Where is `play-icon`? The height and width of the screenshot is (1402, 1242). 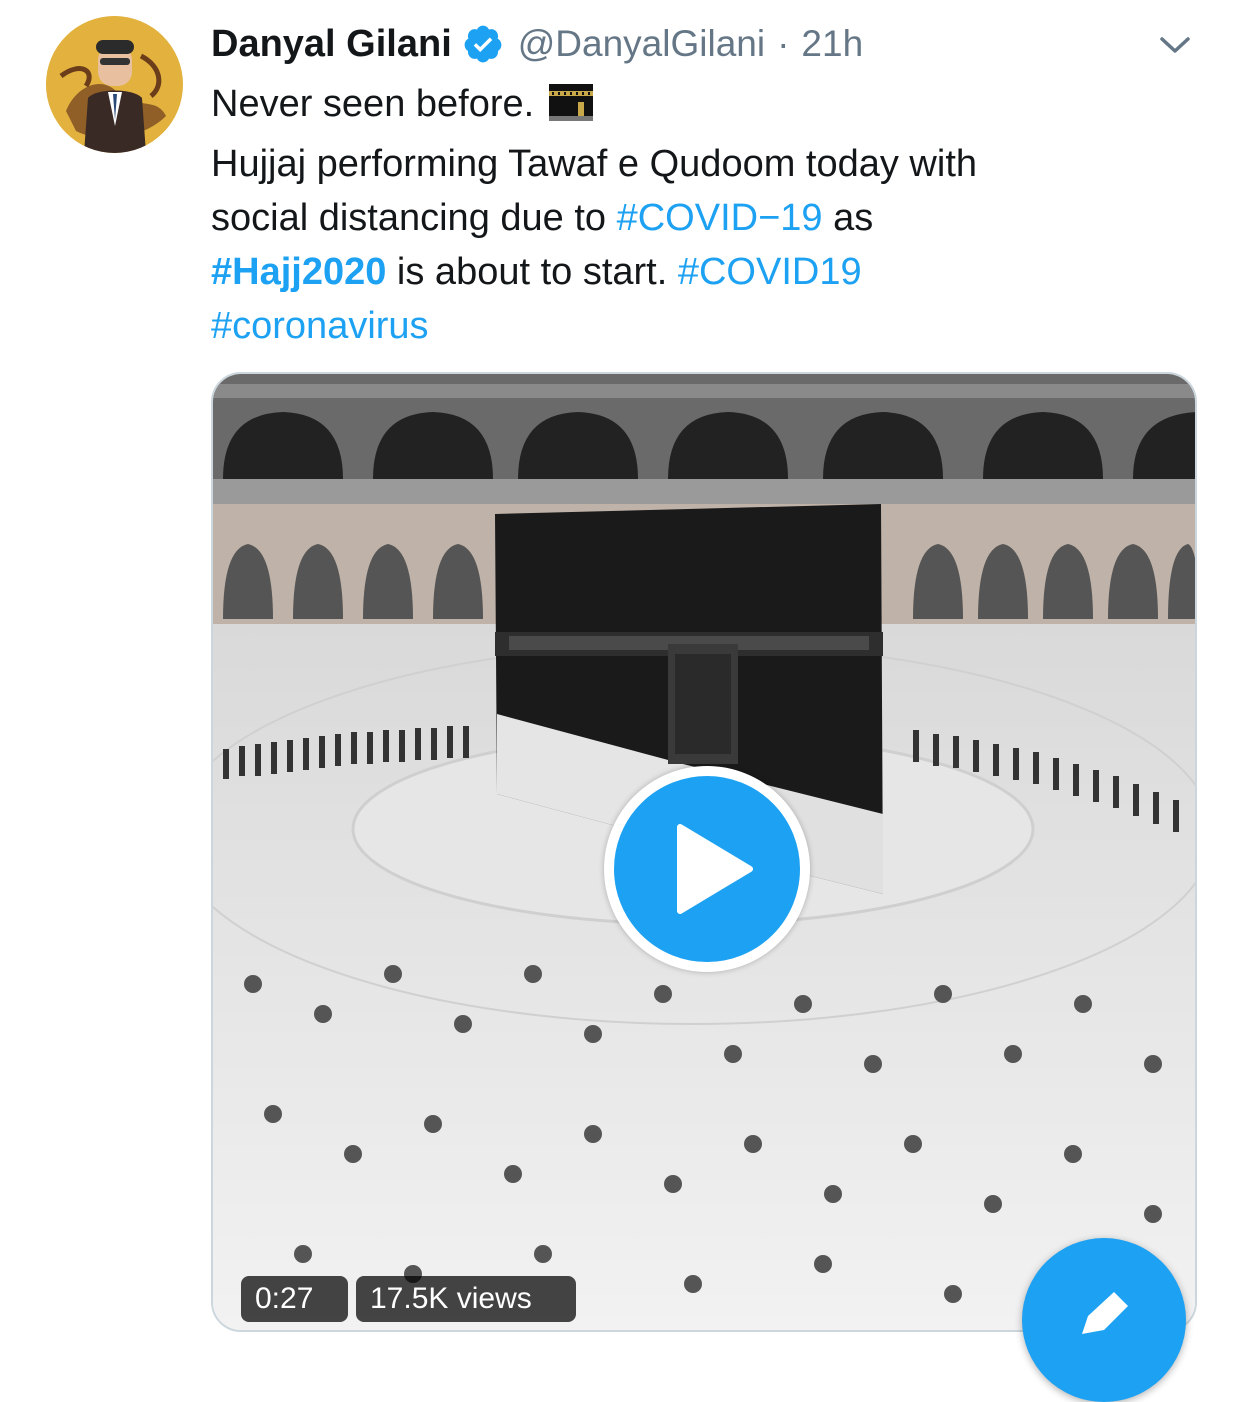
play-icon is located at coordinates (715, 869).